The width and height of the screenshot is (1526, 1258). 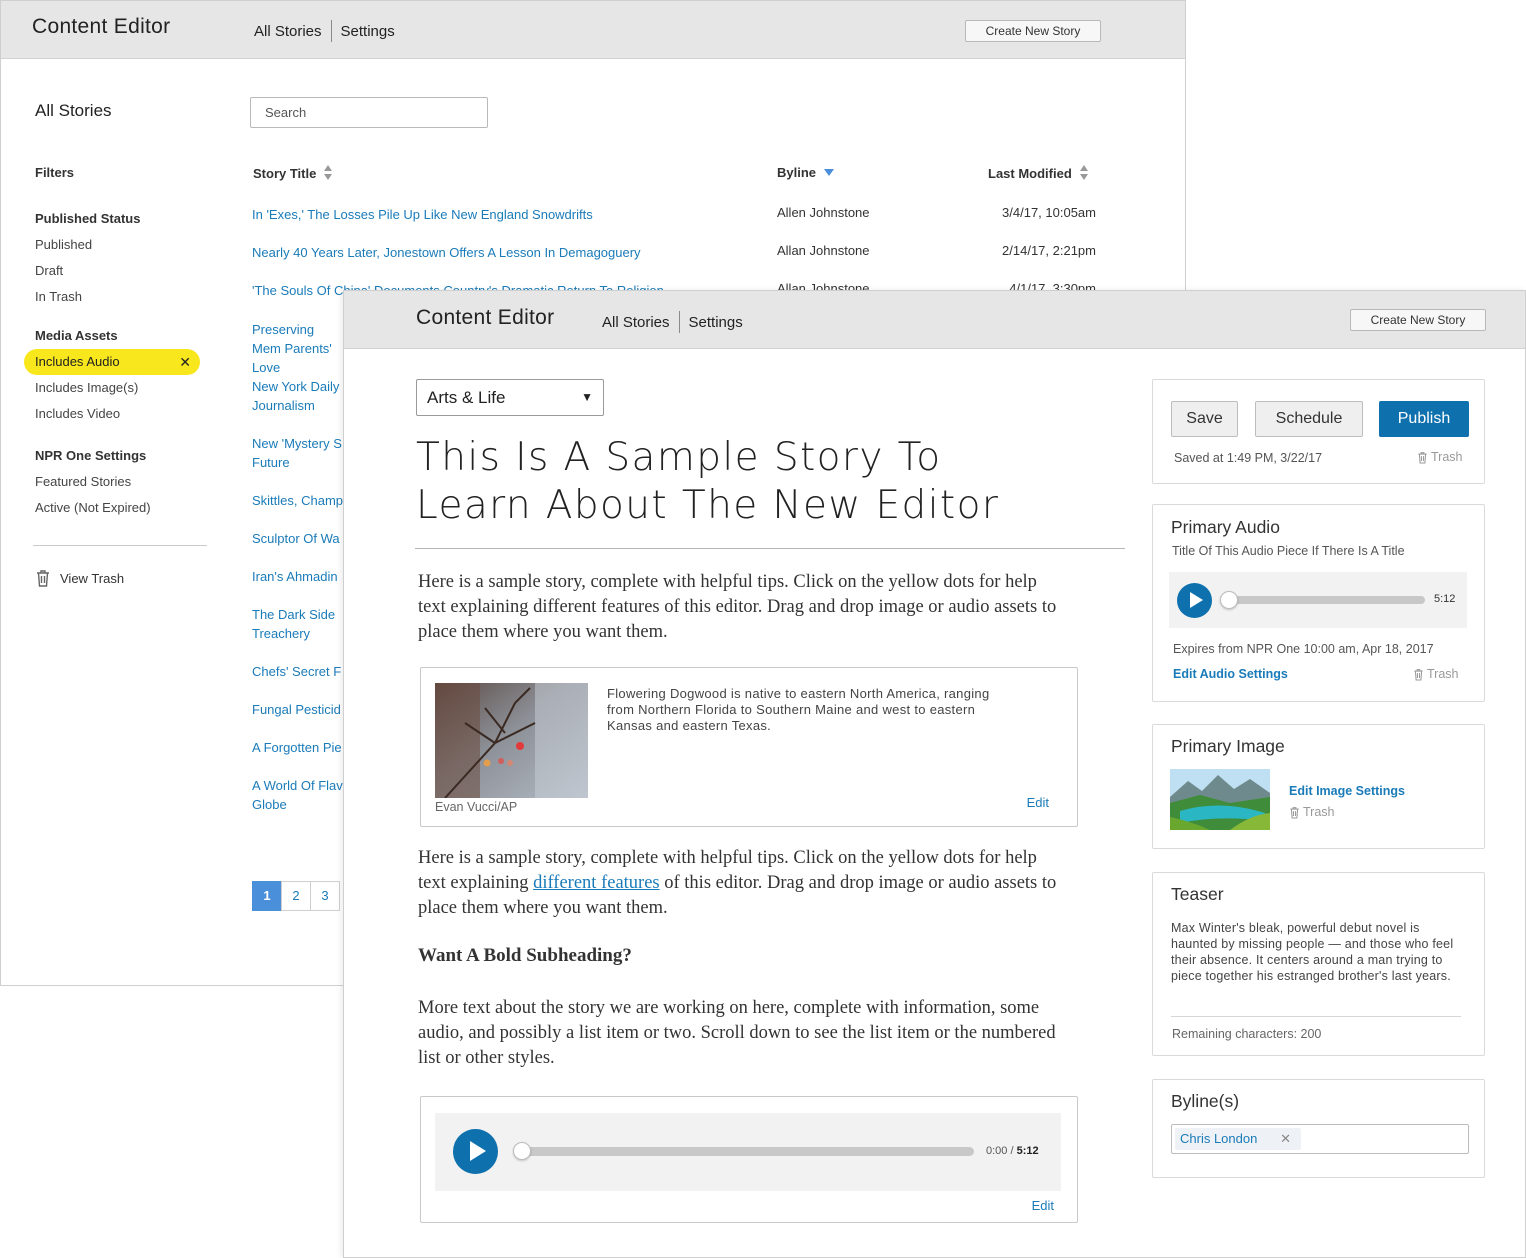 I want to click on trash-story-link: Trash, so click(x=1440, y=457).